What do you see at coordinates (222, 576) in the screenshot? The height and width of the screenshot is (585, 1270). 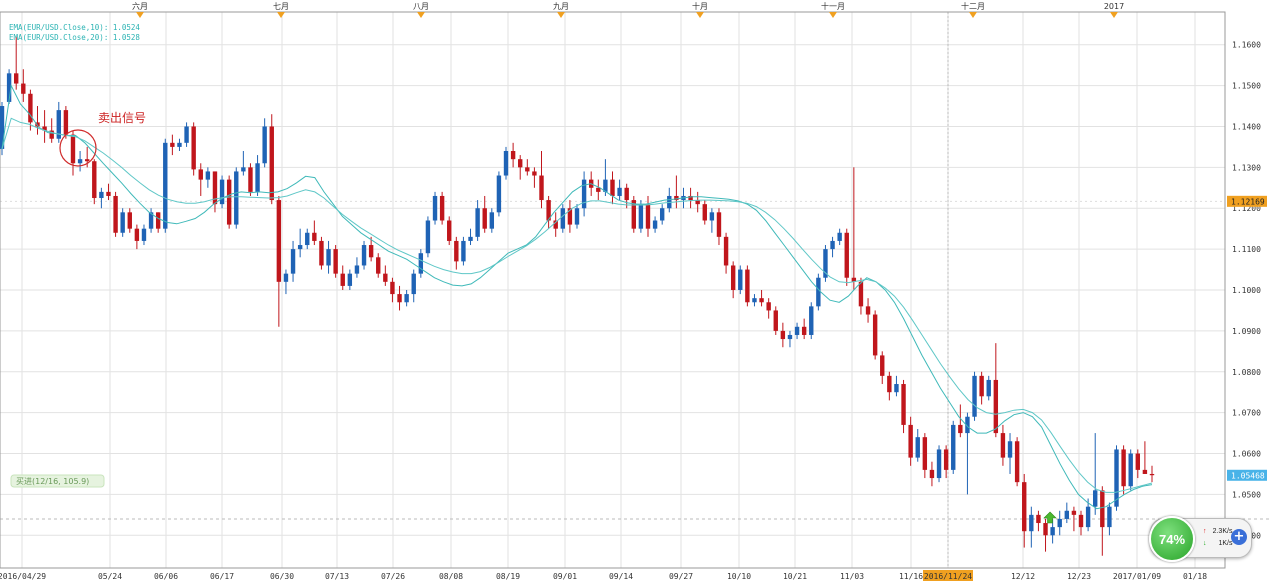 I see `x-tick-label: 06/17` at bounding box center [222, 576].